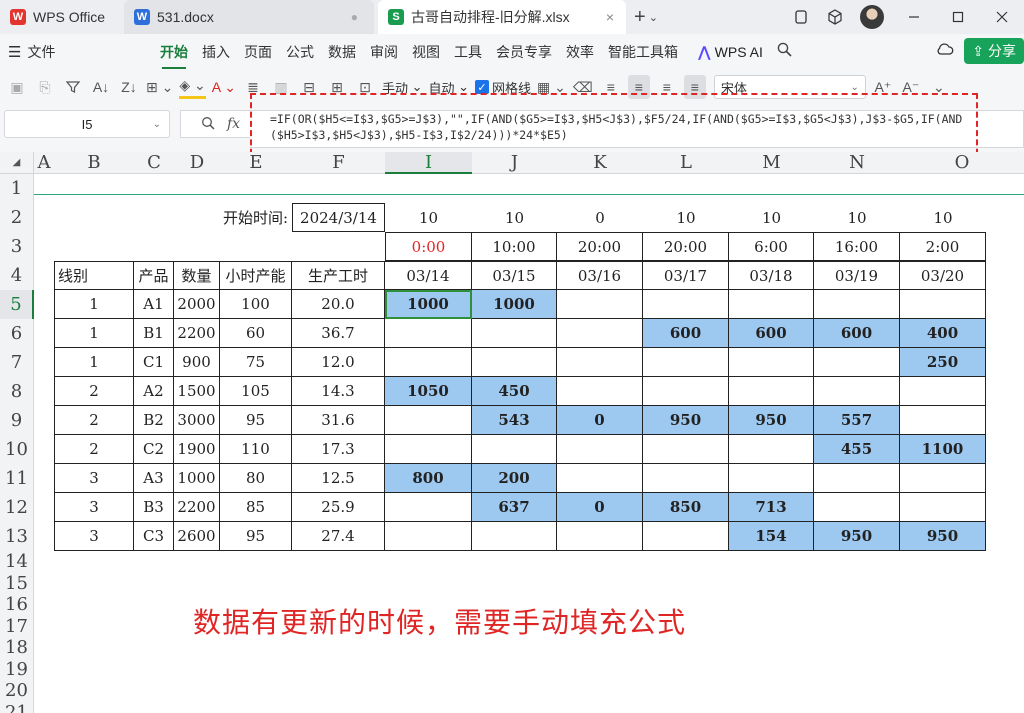  Describe the element at coordinates (154, 275) in the screenshot. I see `table-header-cell: 产品` at that location.